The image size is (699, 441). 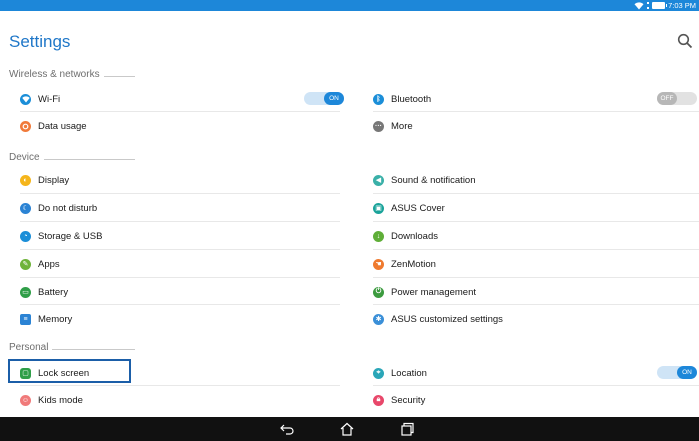 What do you see at coordinates (25, 208) in the screenshot?
I see `do-not-disturb-icon: ☾` at bounding box center [25, 208].